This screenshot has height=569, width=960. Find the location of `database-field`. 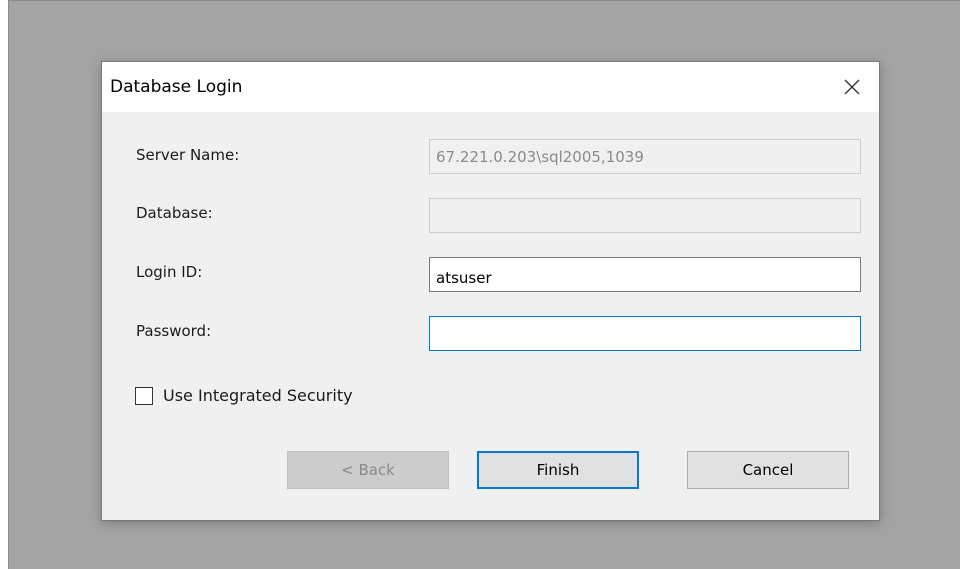

database-field is located at coordinates (645, 215).